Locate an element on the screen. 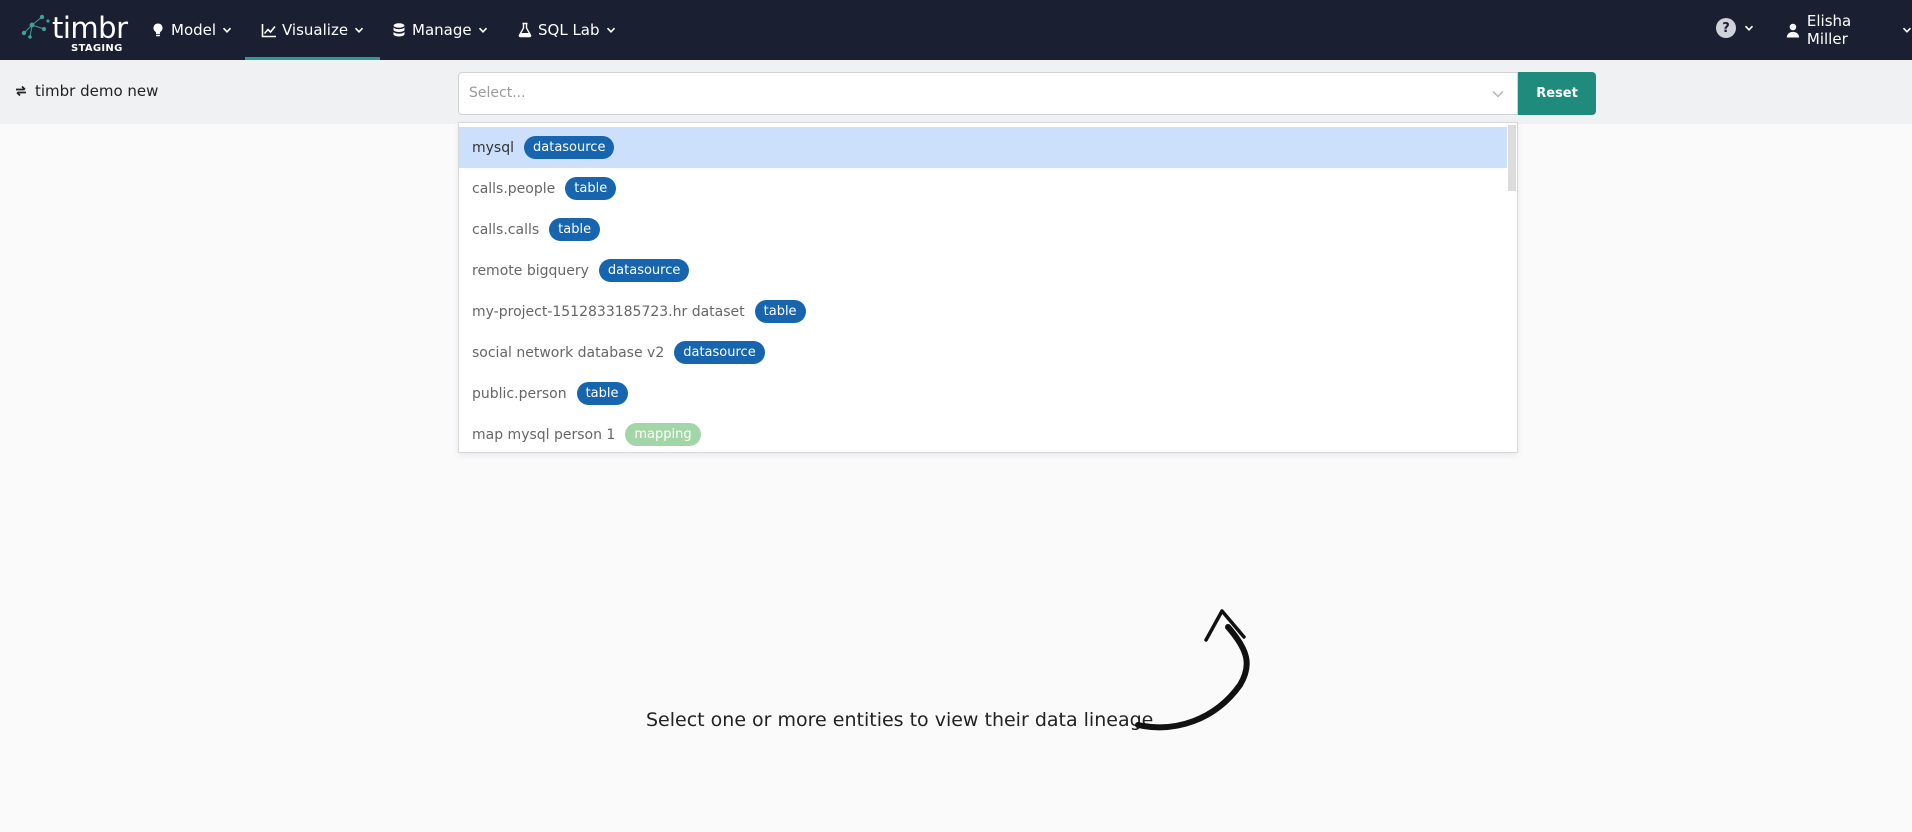  curved-arrow-icon is located at coordinates (1192, 670).